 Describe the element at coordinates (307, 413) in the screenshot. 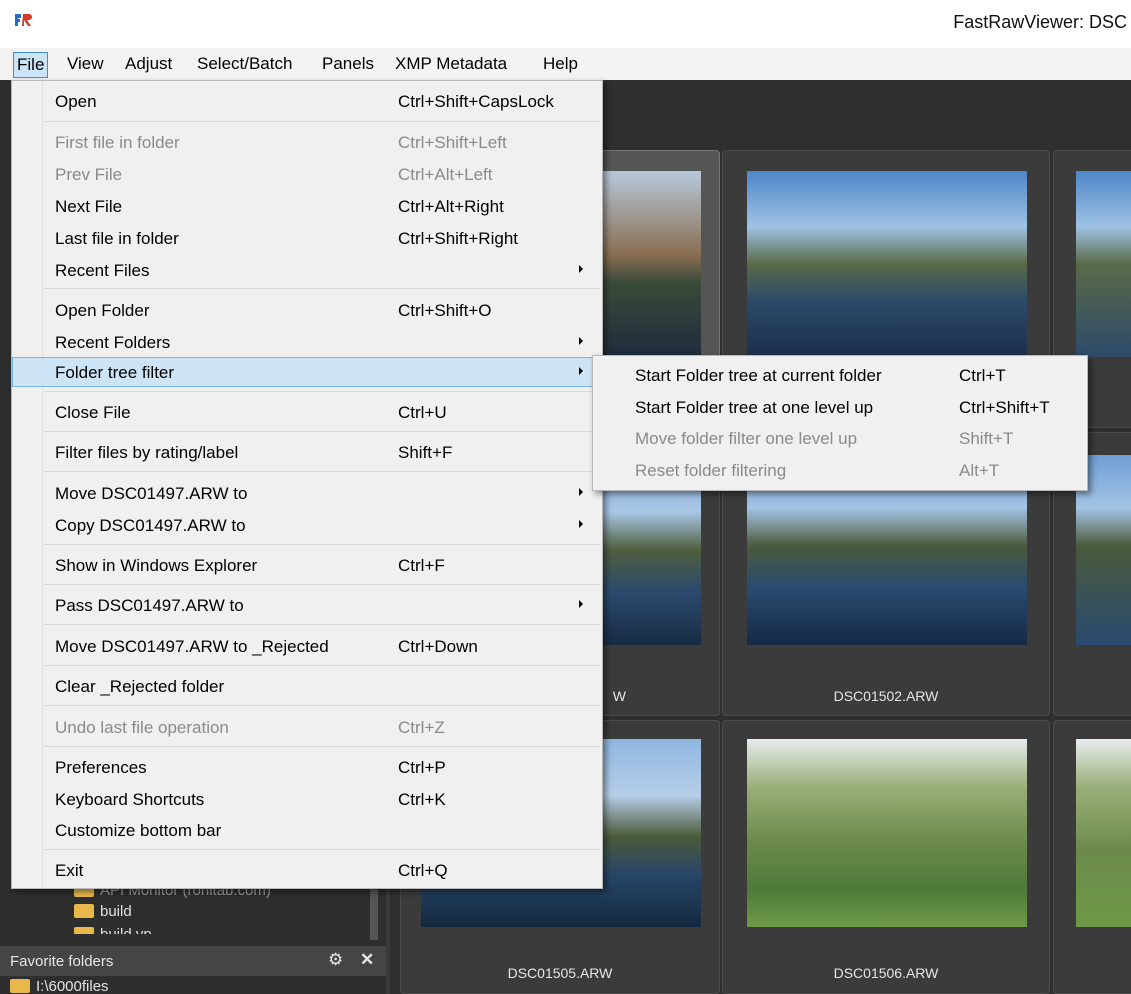

I see `menu-item-close-file: Close File Ctrl+U` at that location.